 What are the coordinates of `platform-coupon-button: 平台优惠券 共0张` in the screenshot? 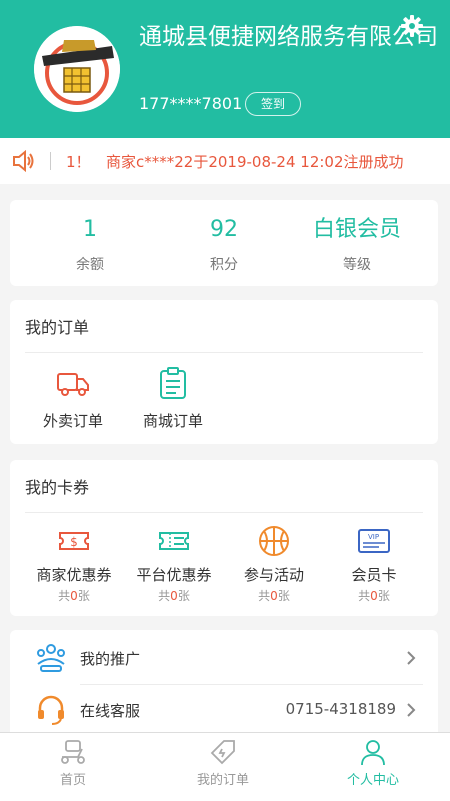 It's located at (174, 564).